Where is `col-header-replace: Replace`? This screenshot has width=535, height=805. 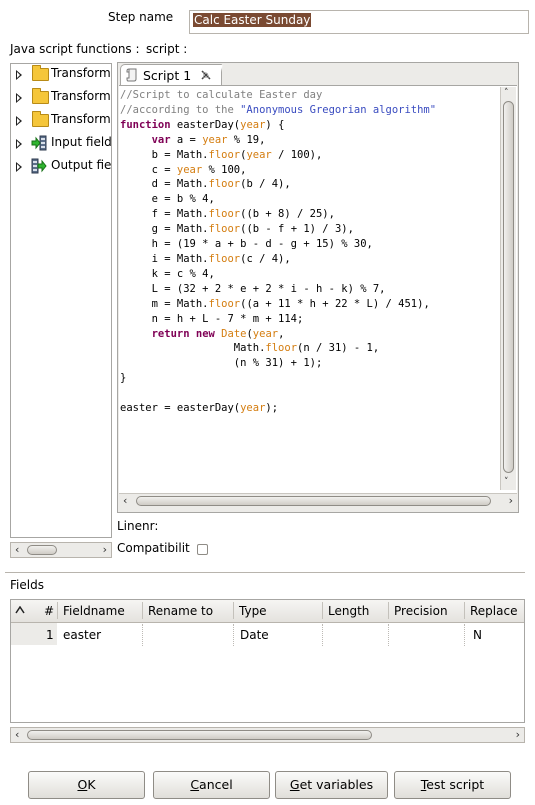
col-header-replace: Replace is located at coordinates (493, 611).